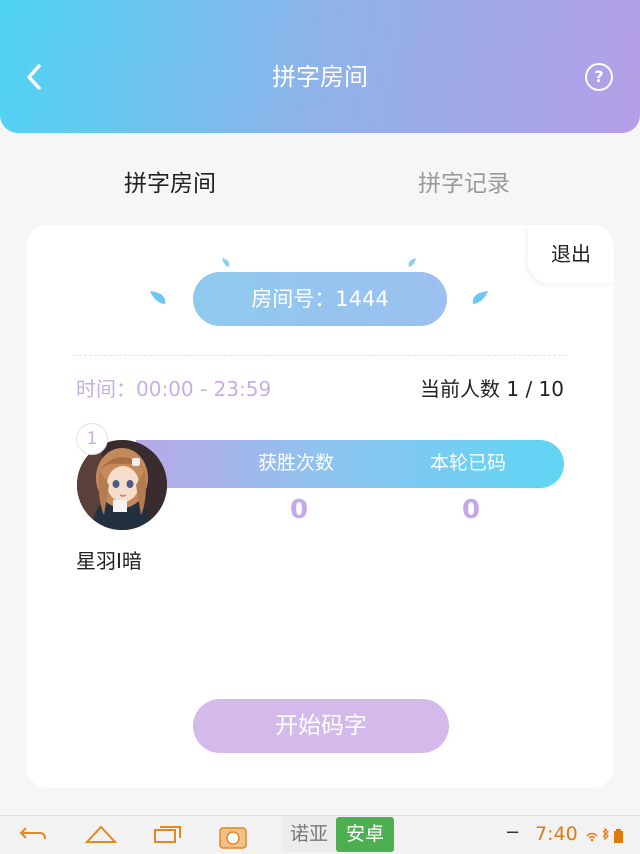 The height and width of the screenshot is (854, 640). I want to click on wifi-bluetooth-battery-icon, so click(608, 837).